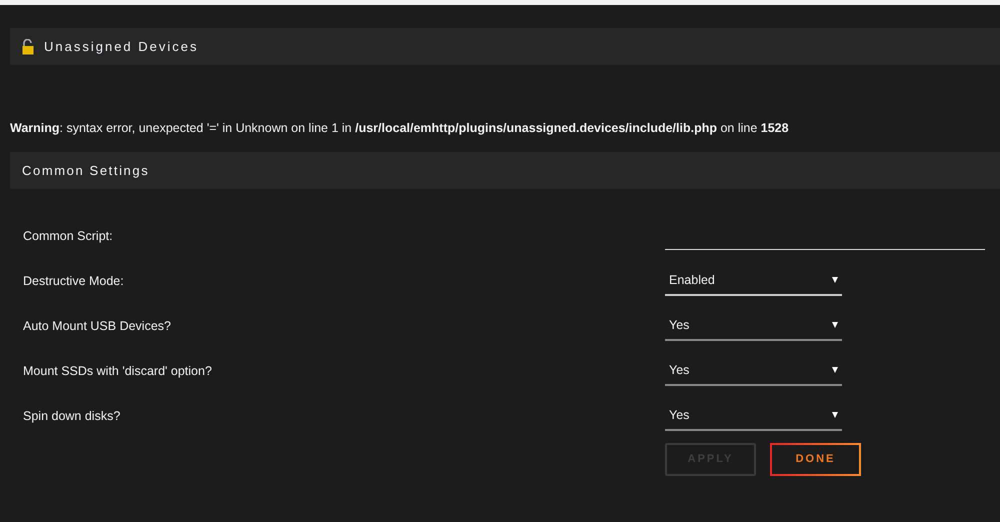 Image resolution: width=1000 pixels, height=522 pixels. What do you see at coordinates (74, 281) in the screenshot?
I see `setting-label: Destructive Mode:` at bounding box center [74, 281].